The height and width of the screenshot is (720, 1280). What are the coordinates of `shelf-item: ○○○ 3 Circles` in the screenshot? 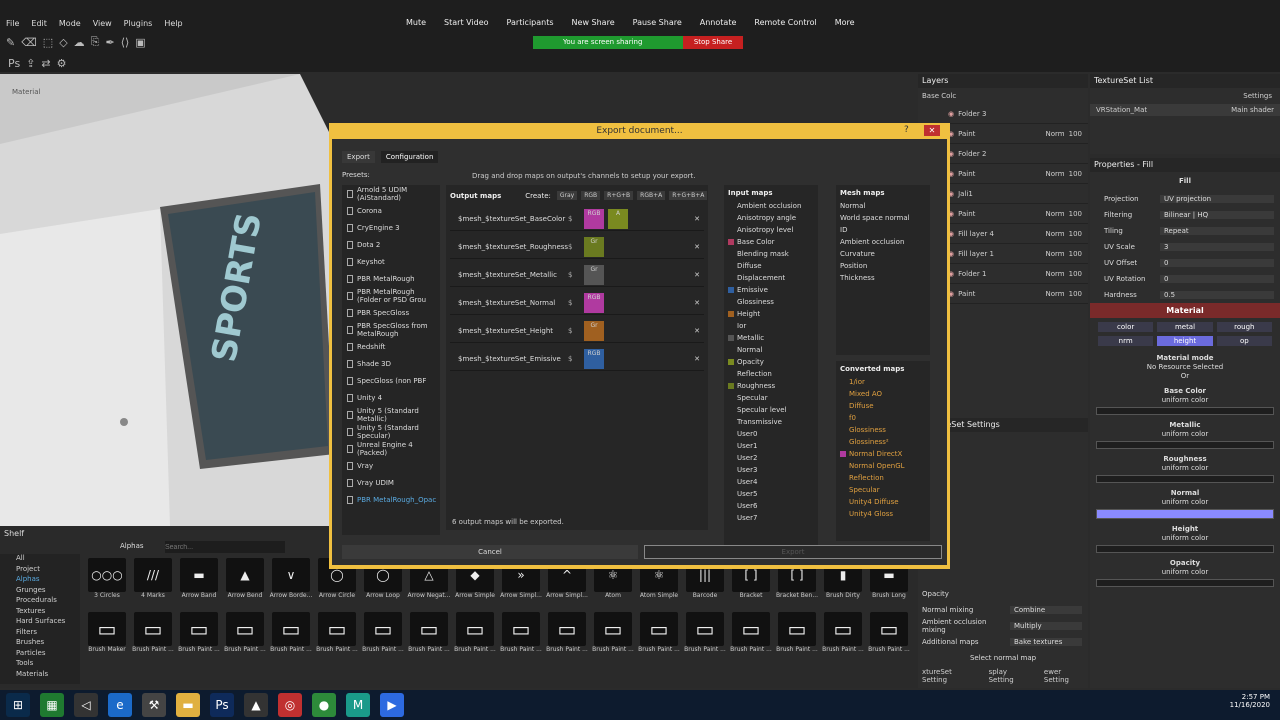 It's located at (107, 582).